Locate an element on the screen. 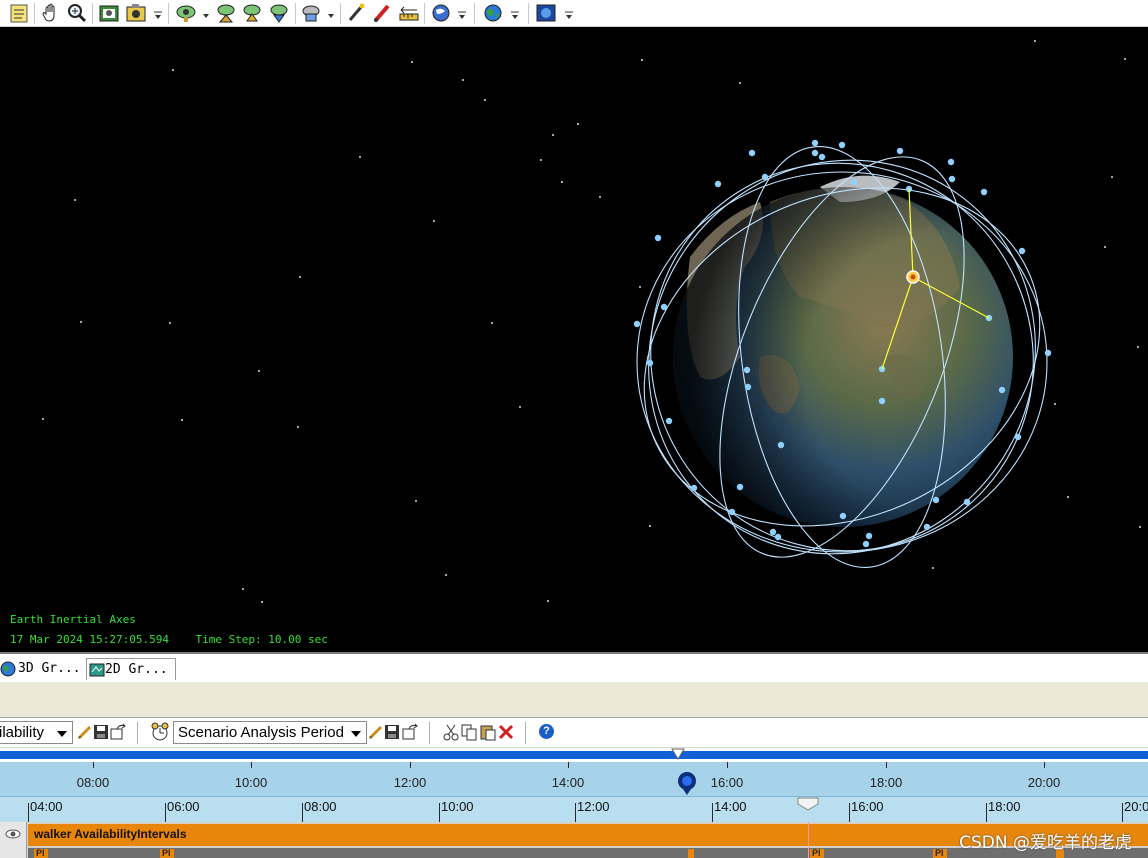 Image resolution: width=1148 pixels, height=858 pixels. analysis-period-select: Scenario Analysis Period is located at coordinates (270, 732).